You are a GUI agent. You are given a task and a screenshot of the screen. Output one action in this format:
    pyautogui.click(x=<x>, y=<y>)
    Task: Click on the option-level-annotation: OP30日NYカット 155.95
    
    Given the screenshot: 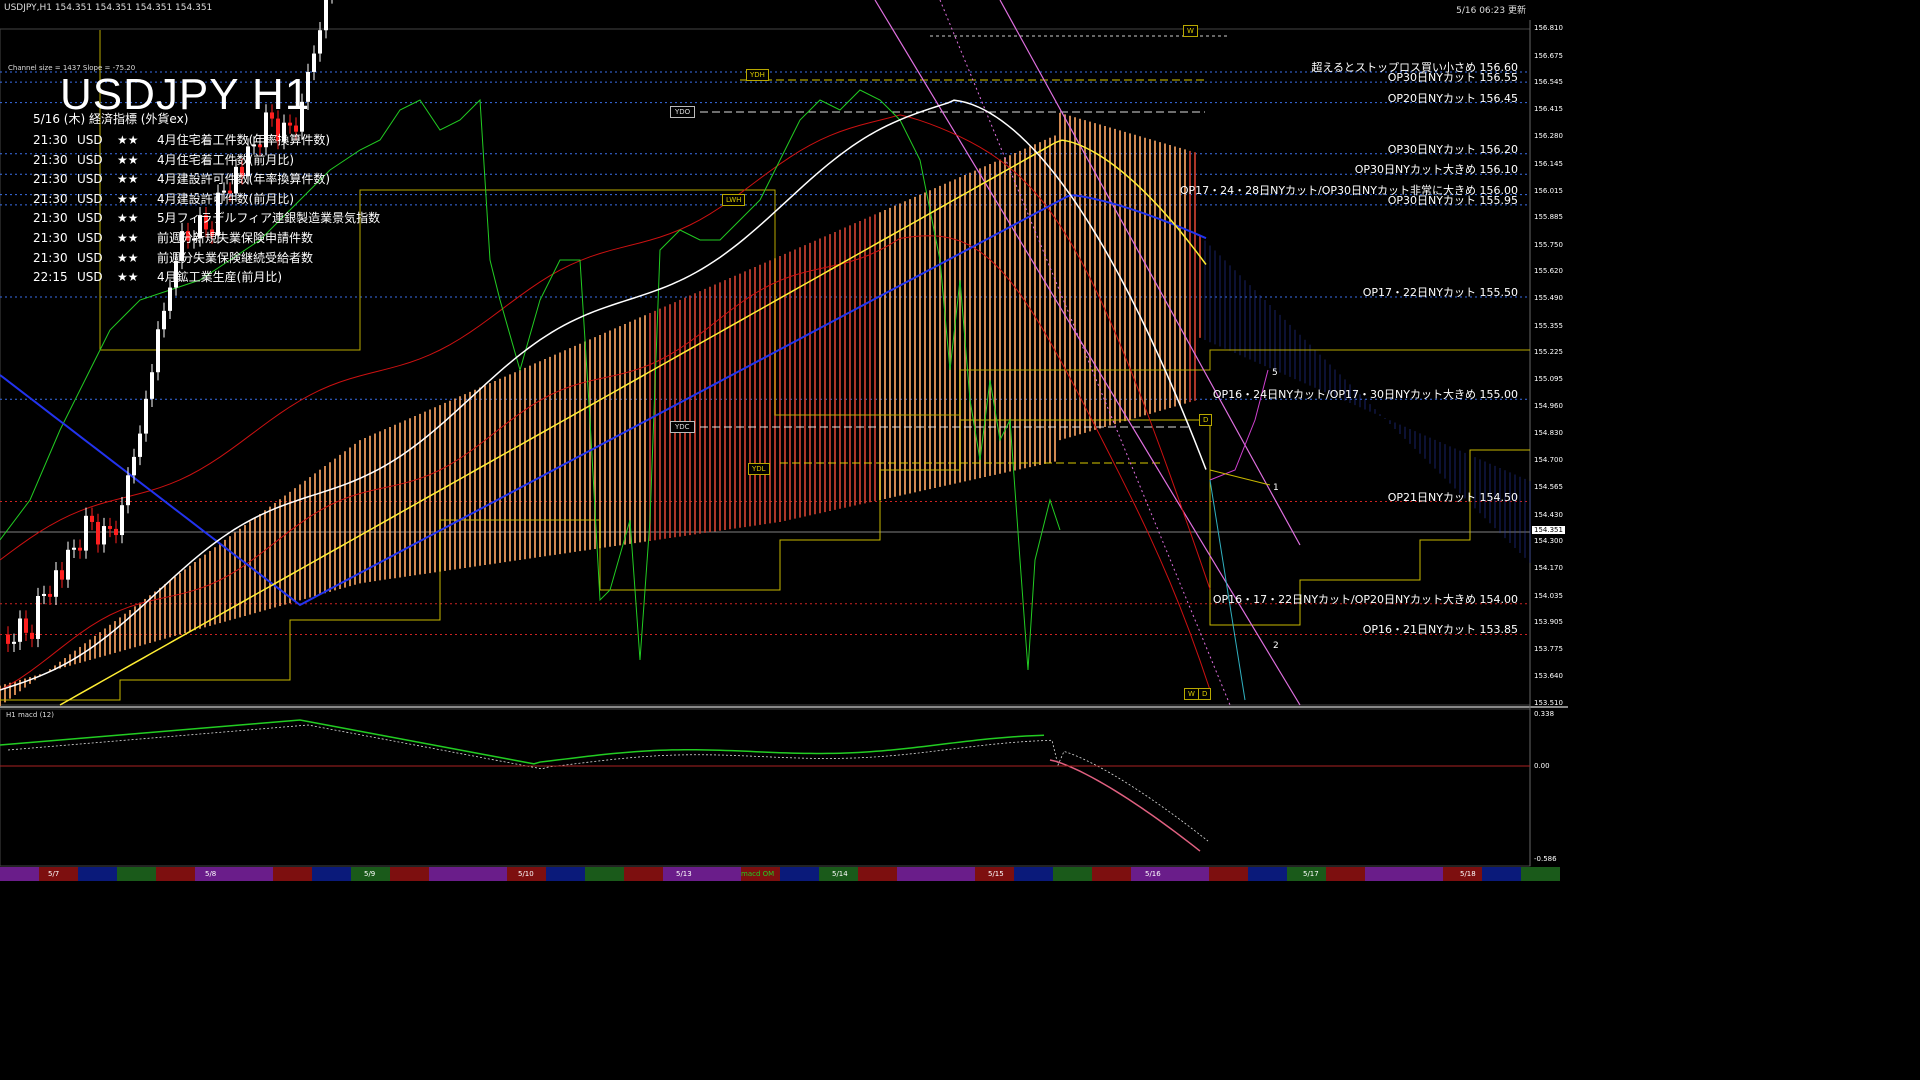 What is the action you would take?
    pyautogui.click(x=1452, y=200)
    